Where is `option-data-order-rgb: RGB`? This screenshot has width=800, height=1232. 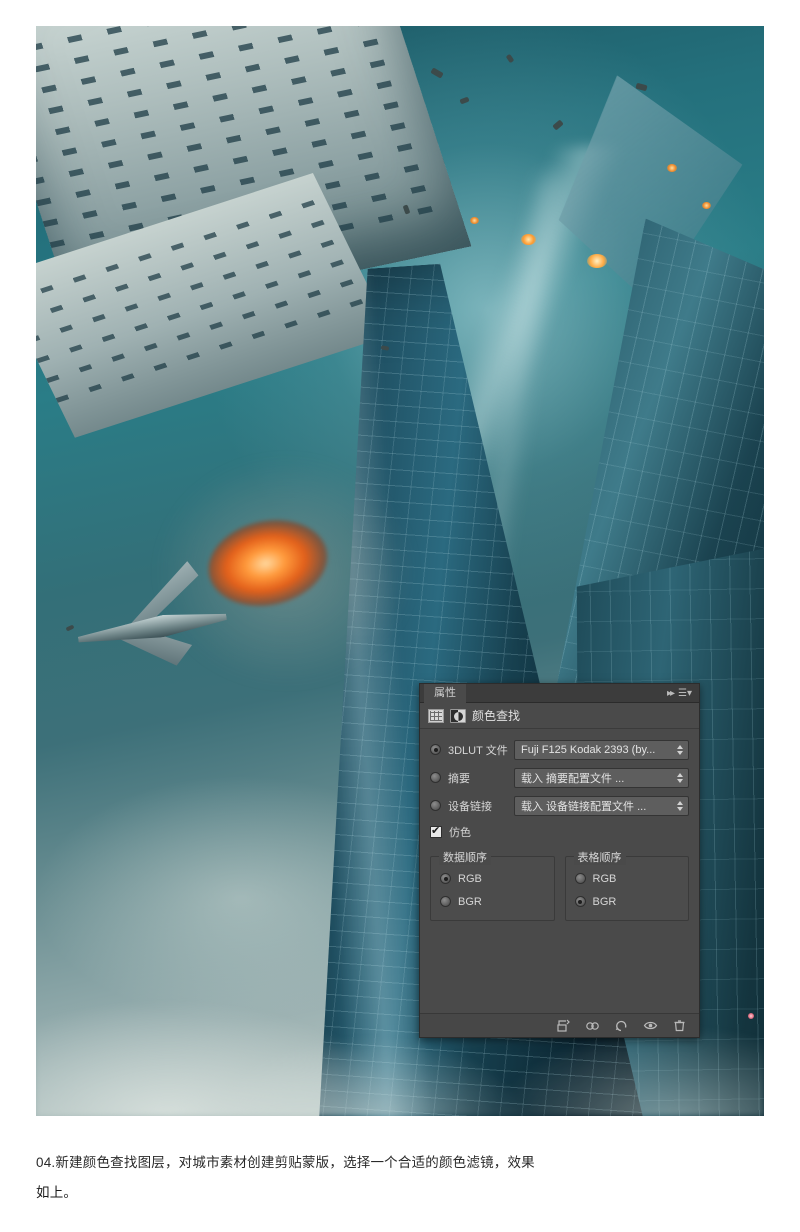
option-data-order-rgb: RGB is located at coordinates (492, 878).